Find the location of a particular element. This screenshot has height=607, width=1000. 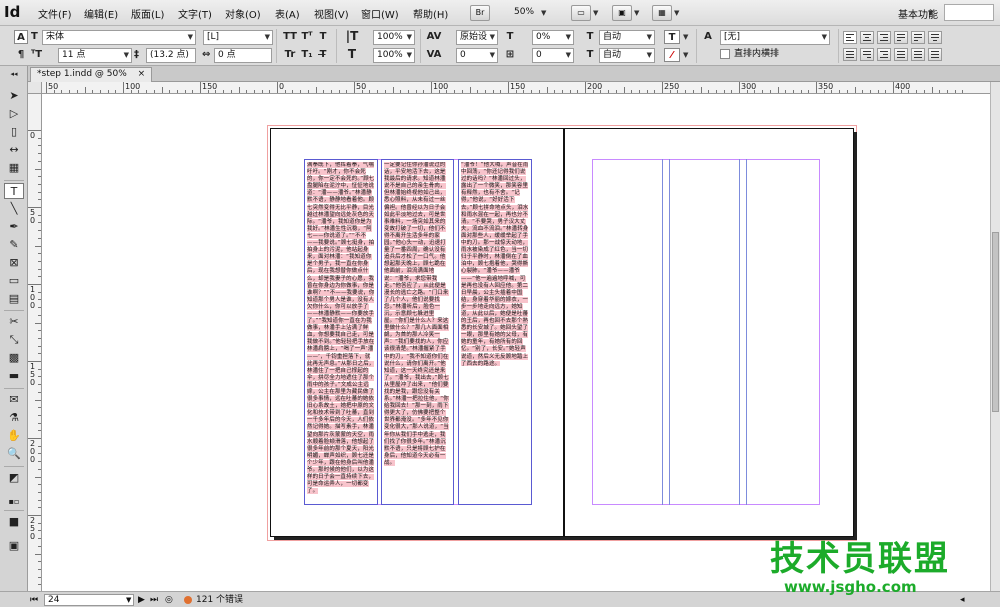

numbering-button is located at coordinates (935, 54).